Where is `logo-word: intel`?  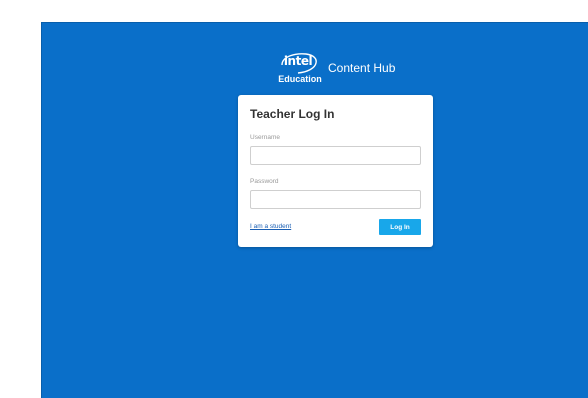 logo-word: intel is located at coordinates (298, 61).